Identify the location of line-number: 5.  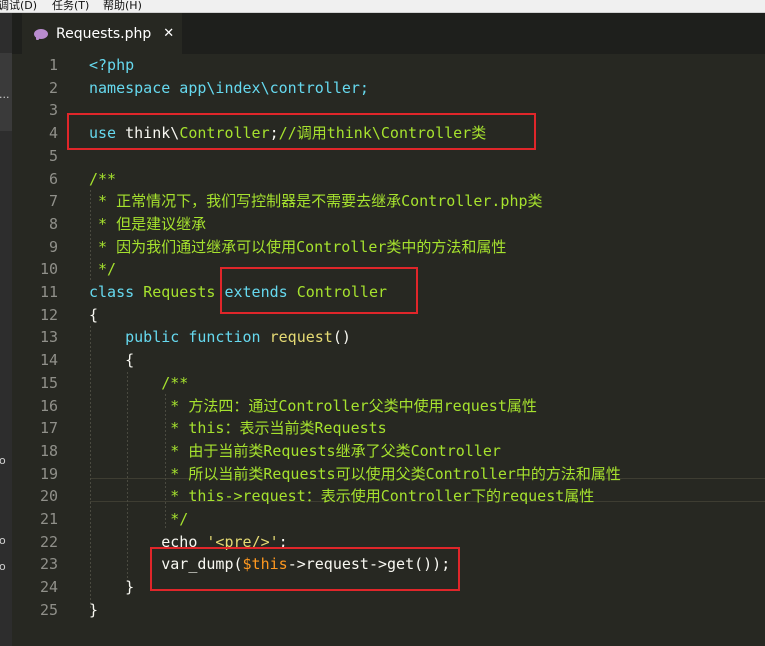
(53, 155).